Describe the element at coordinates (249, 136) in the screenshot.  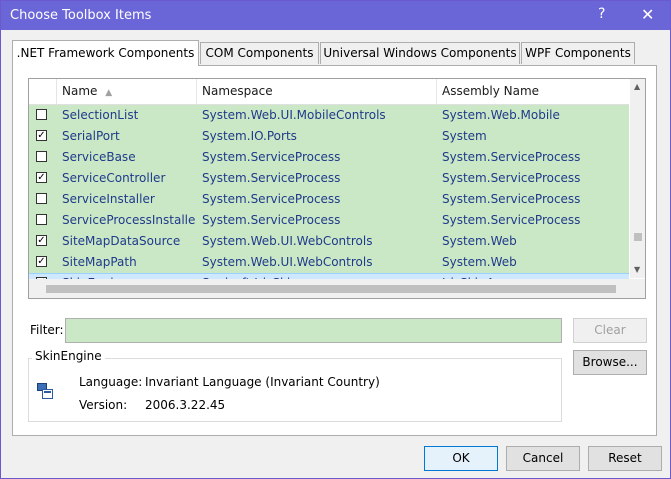
I see `row-namespace: System.IO.Ports` at that location.